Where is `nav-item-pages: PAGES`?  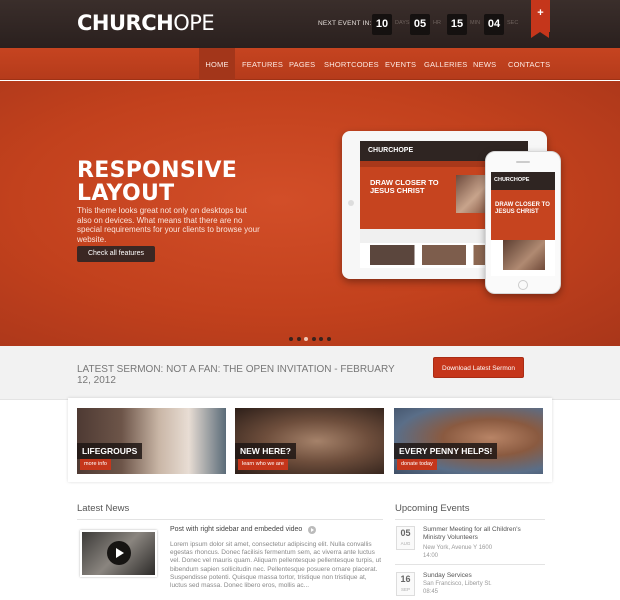 nav-item-pages: PAGES is located at coordinates (302, 64).